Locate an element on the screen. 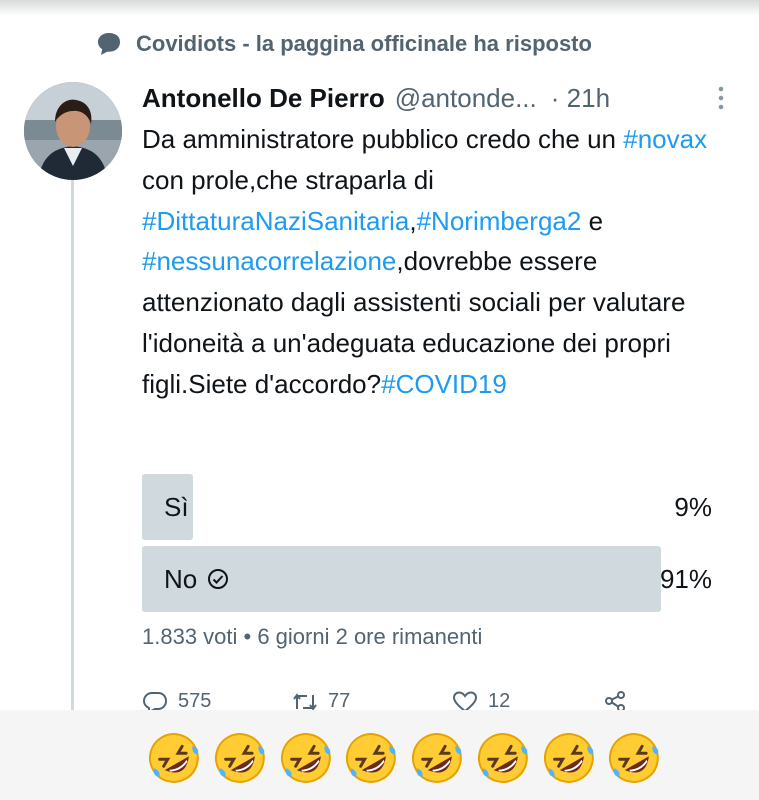 Image resolution: width=759 pixels, height=800 pixels. top-edge-shadow is located at coordinates (379, 8).